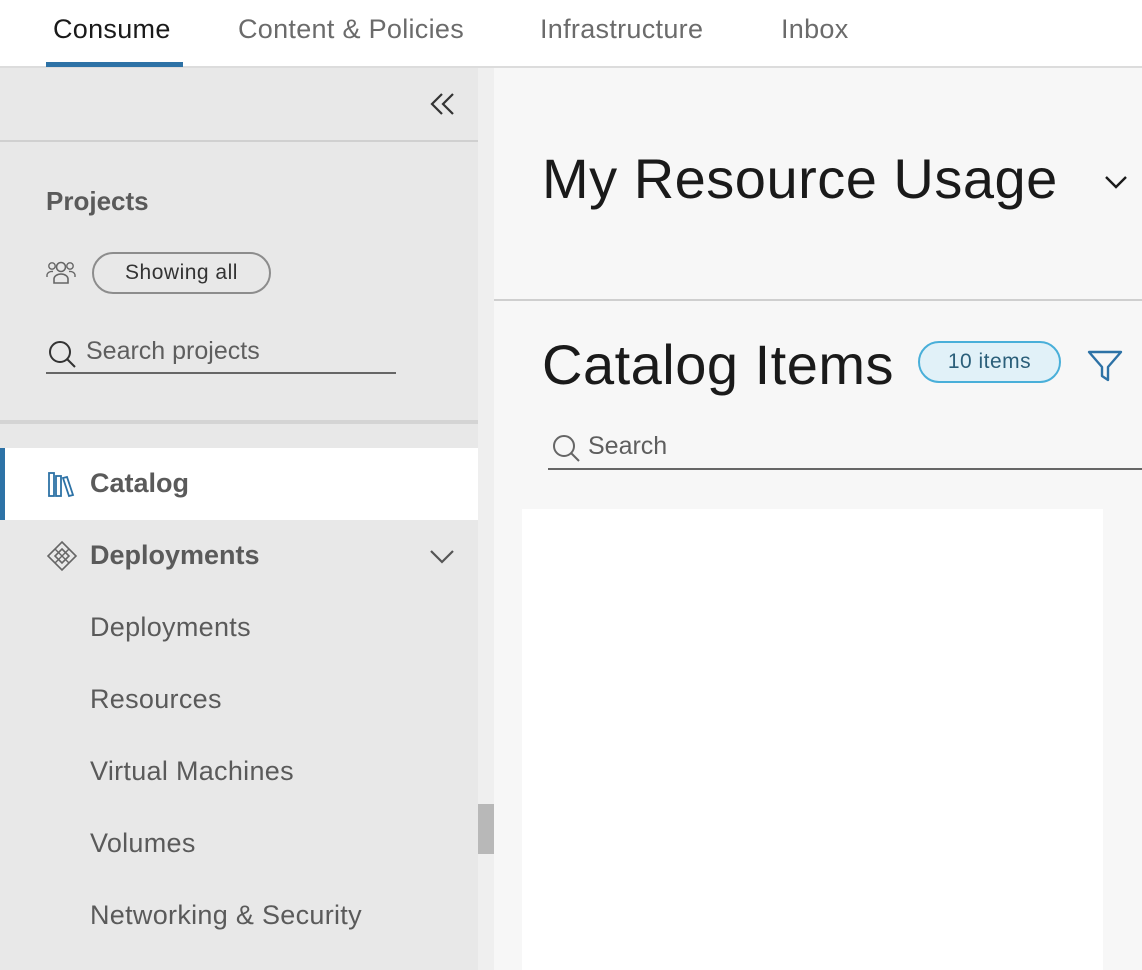  What do you see at coordinates (181, 273) in the screenshot?
I see `projects-filter-button: Showing all` at bounding box center [181, 273].